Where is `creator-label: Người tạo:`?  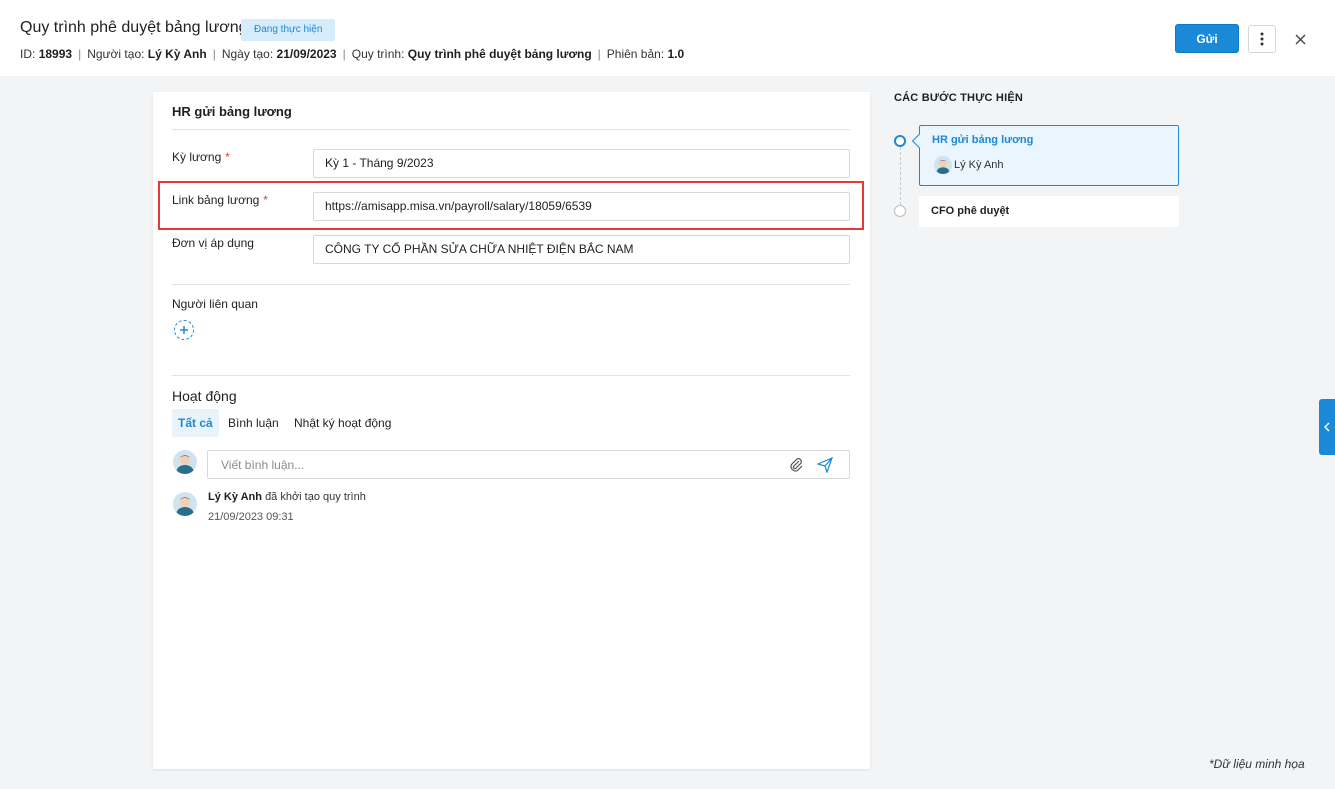 creator-label: Người tạo: is located at coordinates (116, 54).